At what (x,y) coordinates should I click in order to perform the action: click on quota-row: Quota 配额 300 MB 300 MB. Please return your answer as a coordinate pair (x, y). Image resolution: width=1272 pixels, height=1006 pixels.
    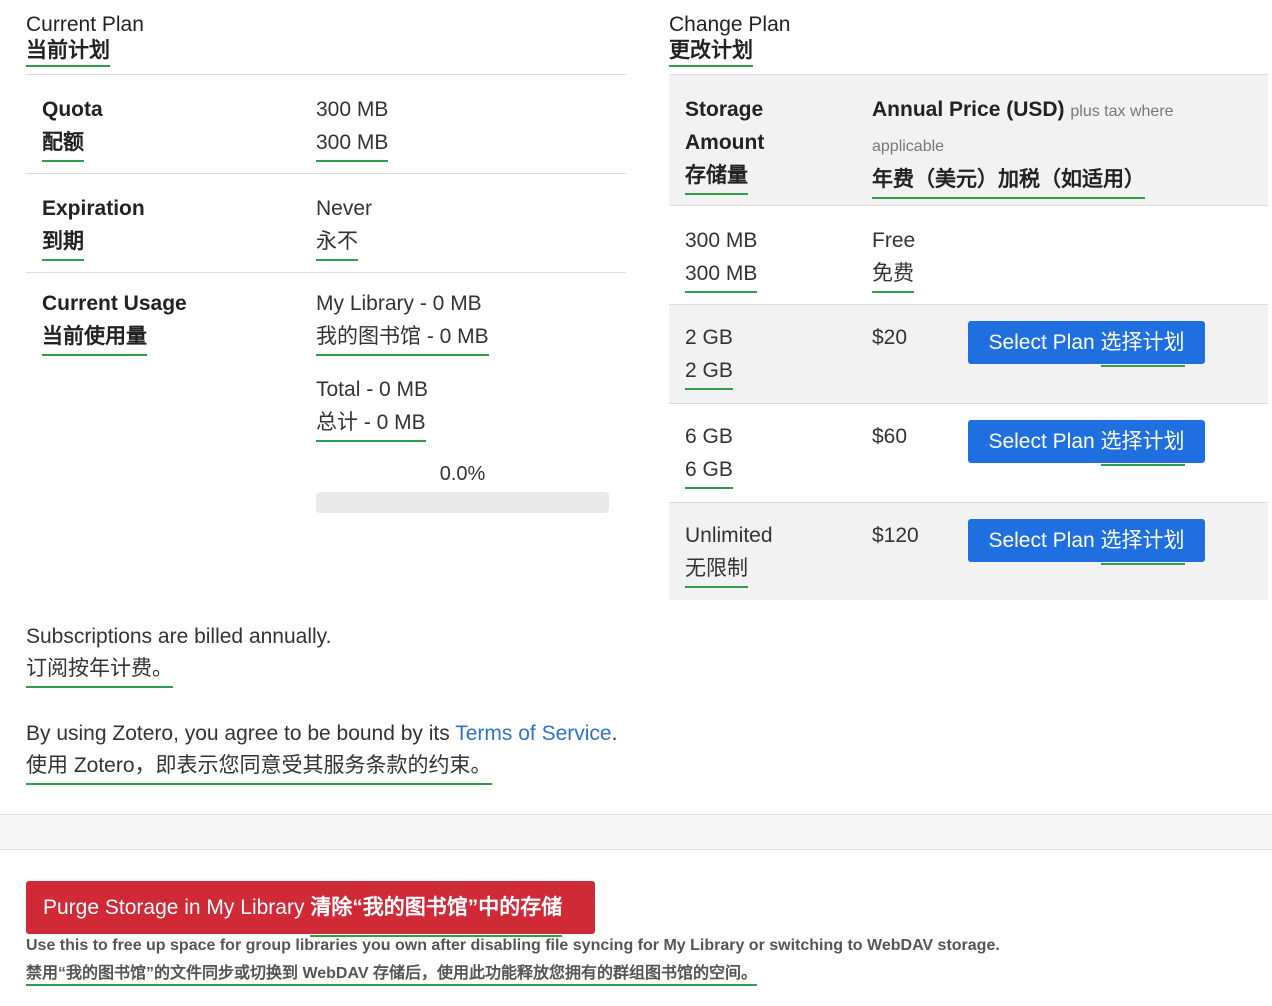
    Looking at the image, I should click on (326, 123).